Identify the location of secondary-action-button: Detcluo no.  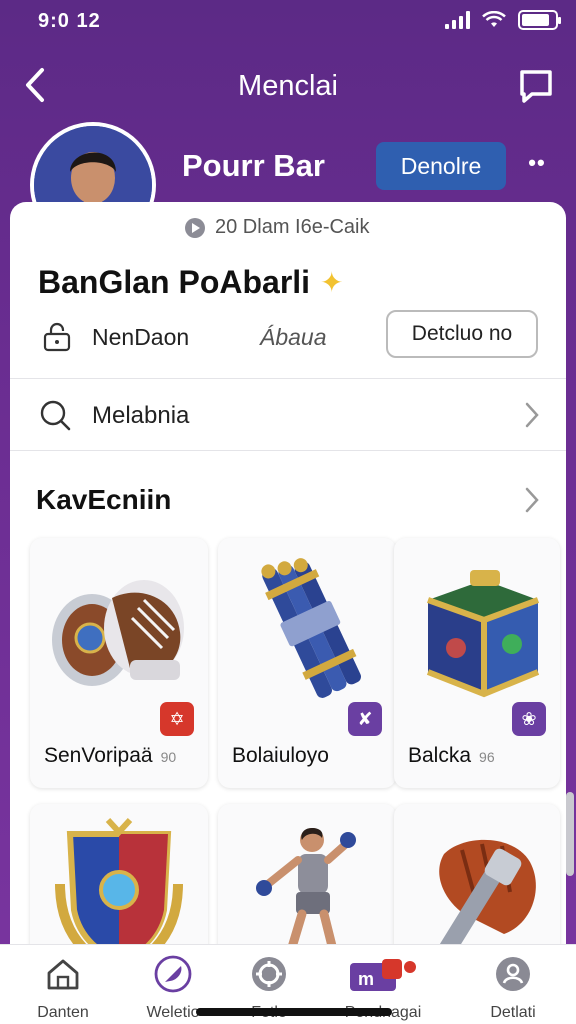
(462, 334).